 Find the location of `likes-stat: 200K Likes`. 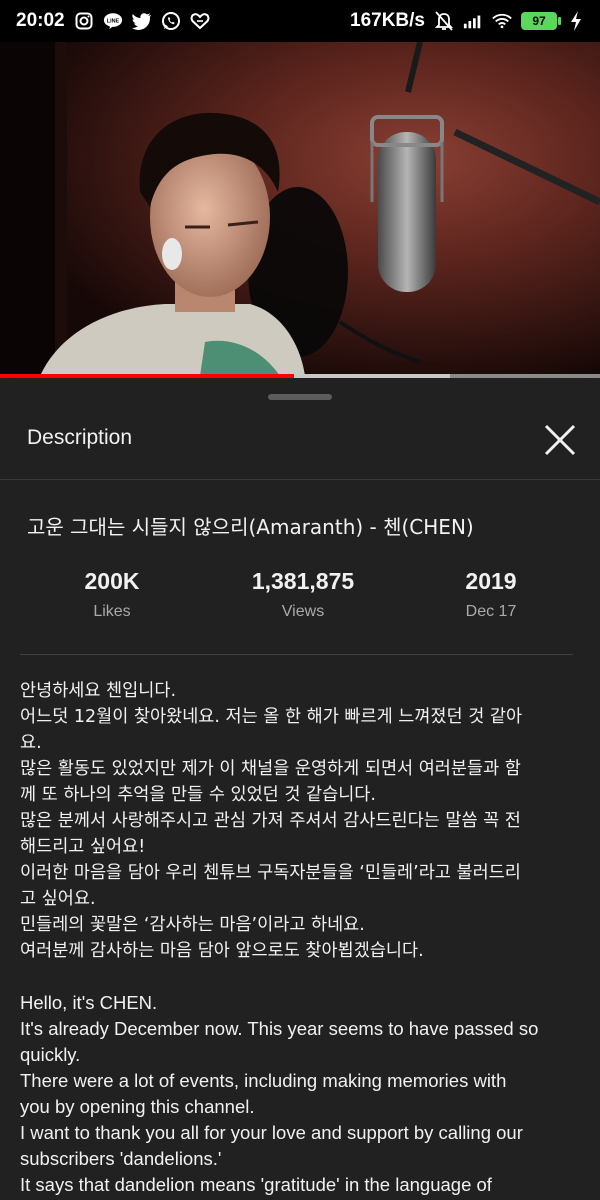

likes-stat: 200K Likes is located at coordinates (112, 594).